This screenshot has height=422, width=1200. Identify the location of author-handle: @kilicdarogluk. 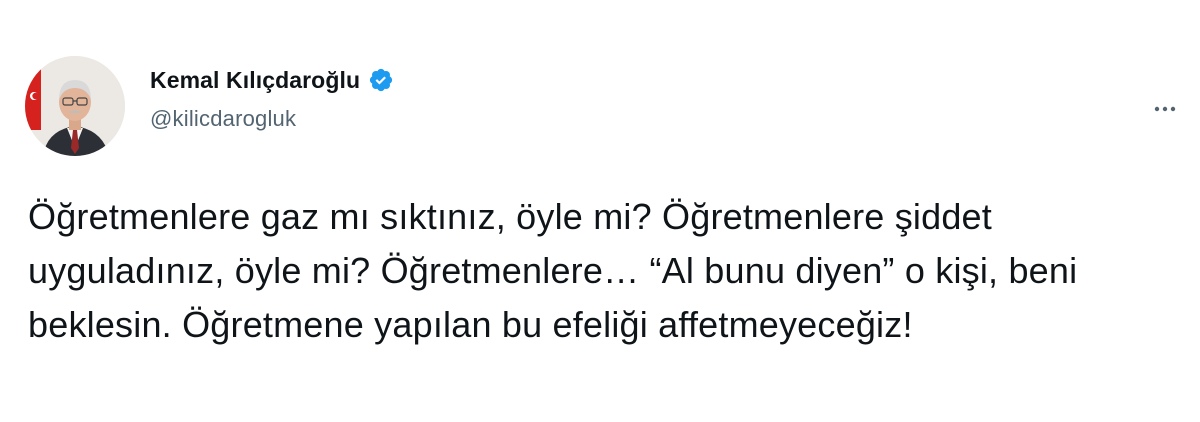
(223, 119).